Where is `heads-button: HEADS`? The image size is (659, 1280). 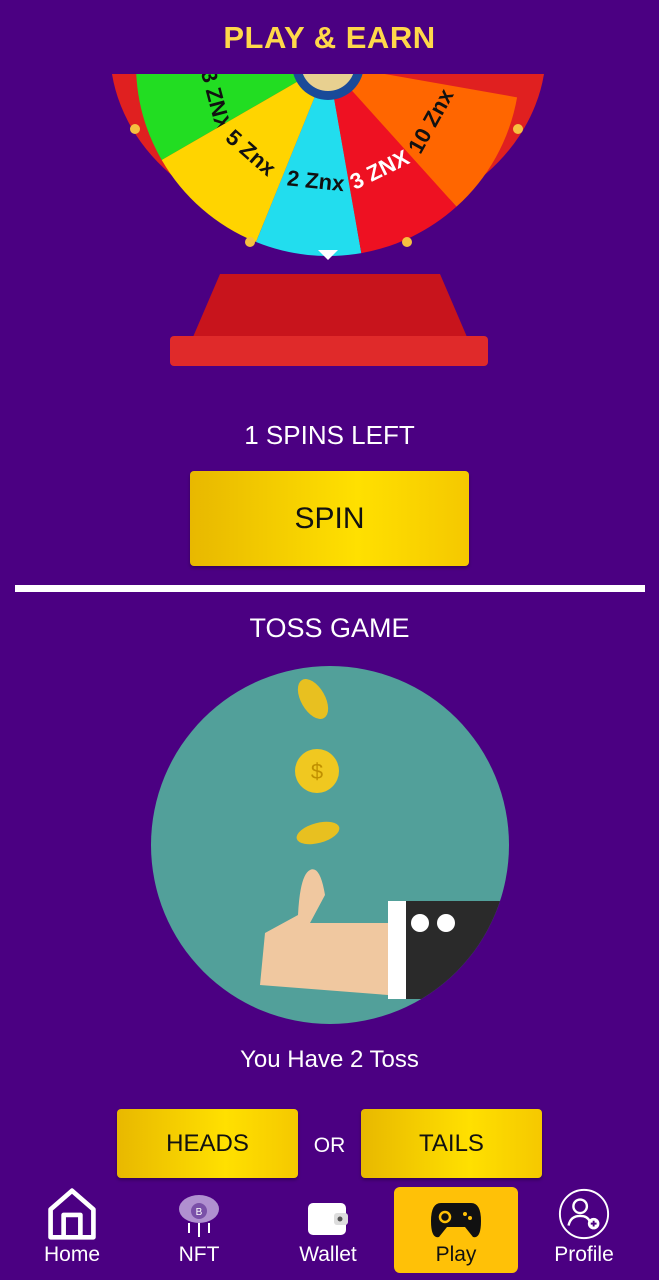
heads-button: HEADS is located at coordinates (207, 1143).